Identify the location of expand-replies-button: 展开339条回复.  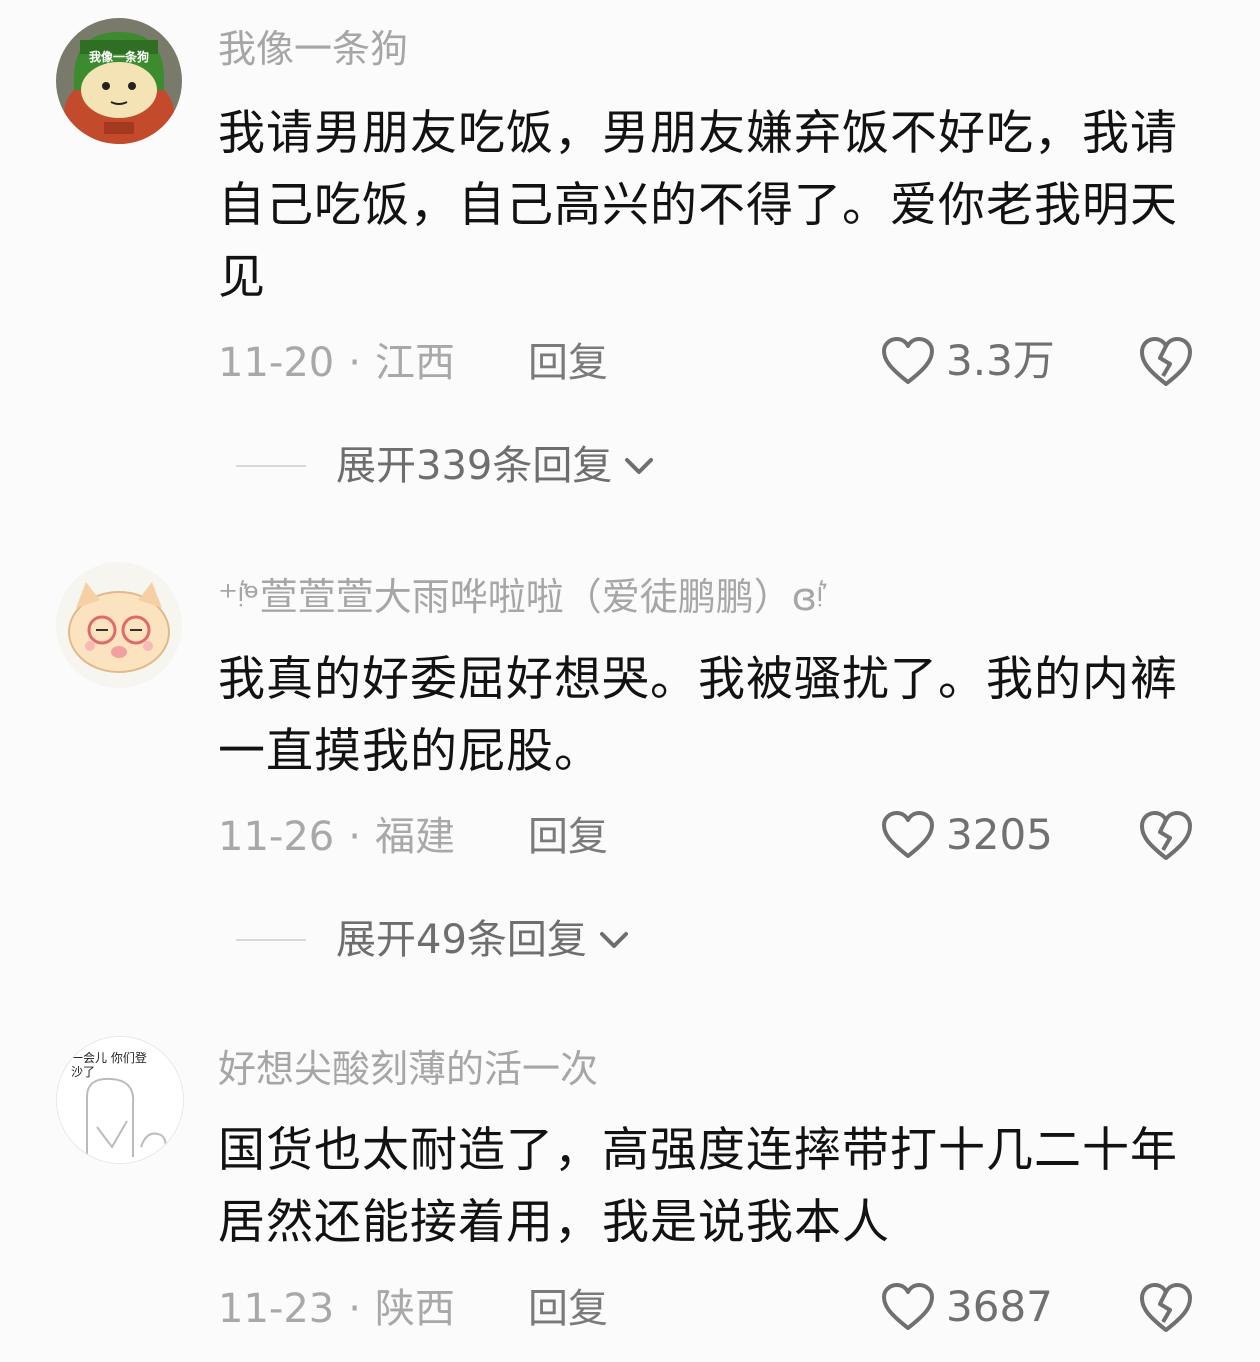
(446, 466).